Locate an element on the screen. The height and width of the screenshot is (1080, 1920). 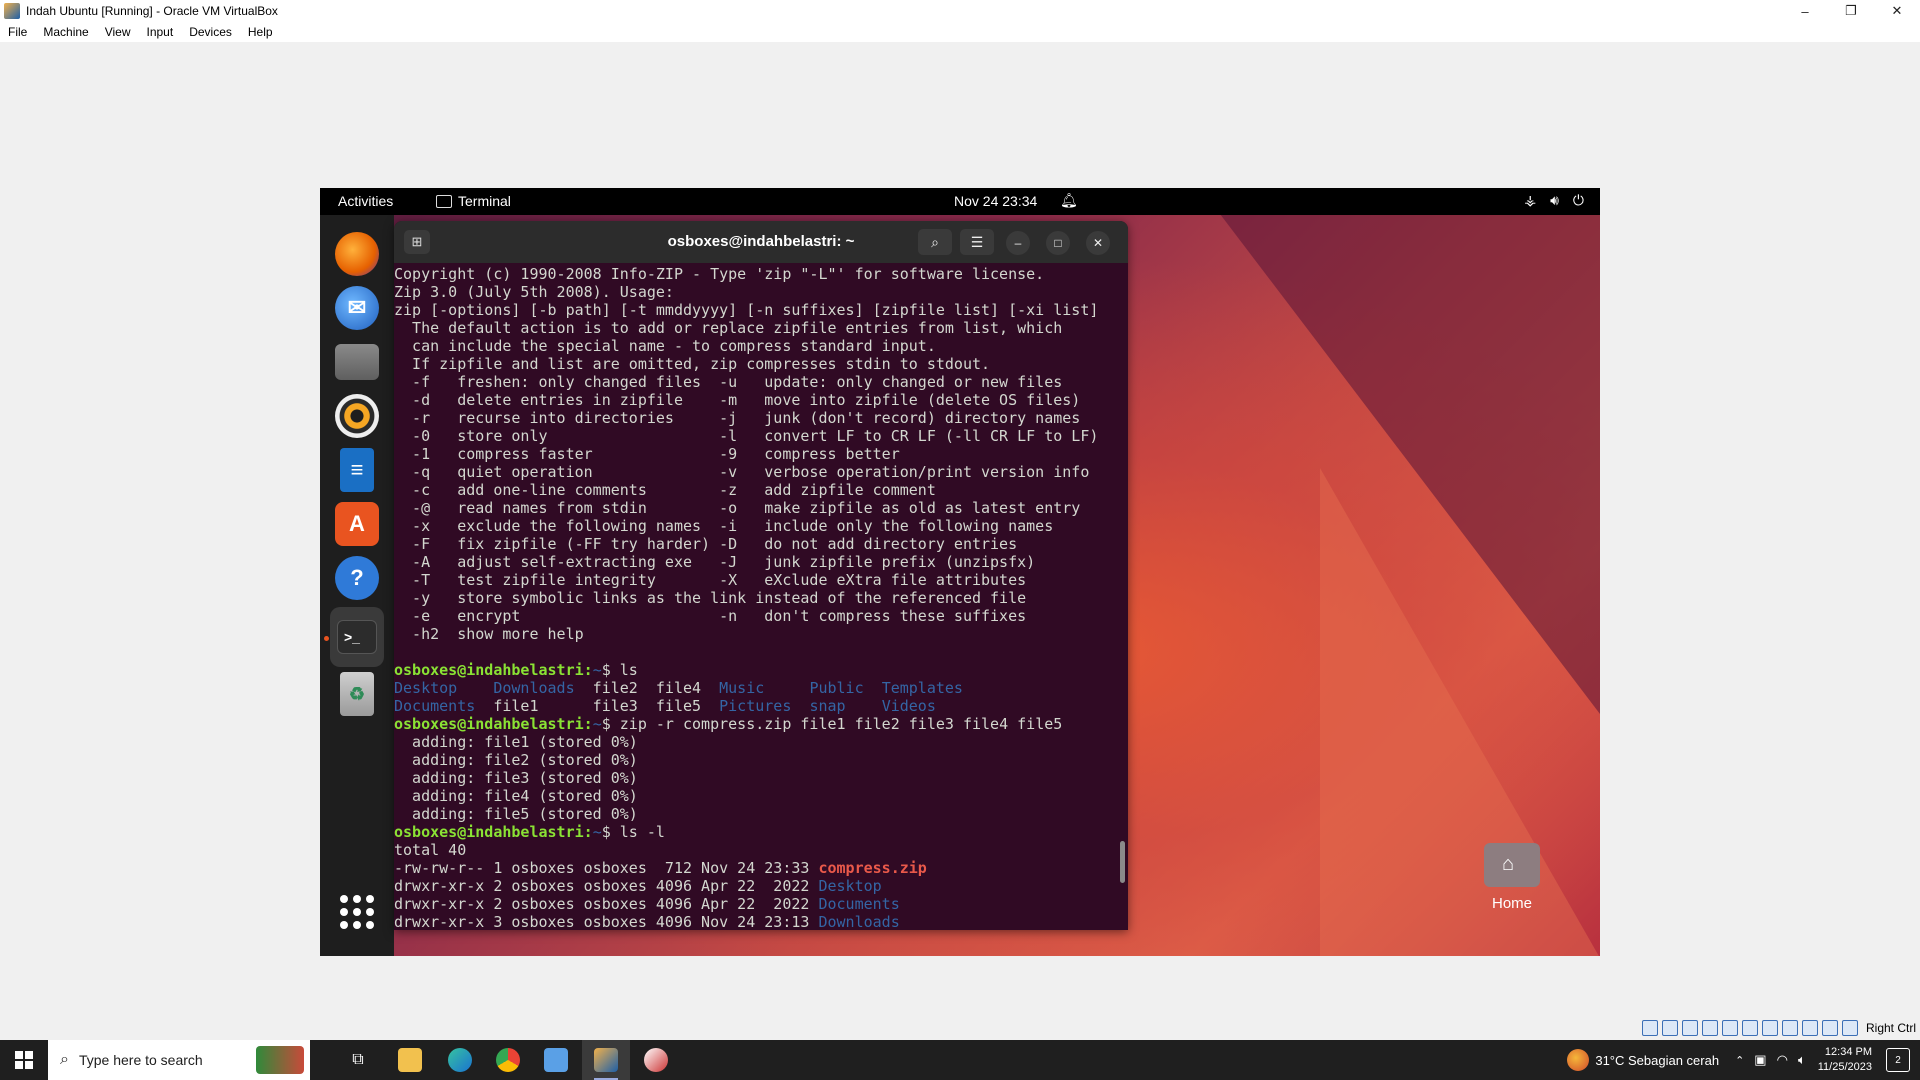
terminal-line: adding: file4 (stored 0%) is located at coordinates (754, 796).